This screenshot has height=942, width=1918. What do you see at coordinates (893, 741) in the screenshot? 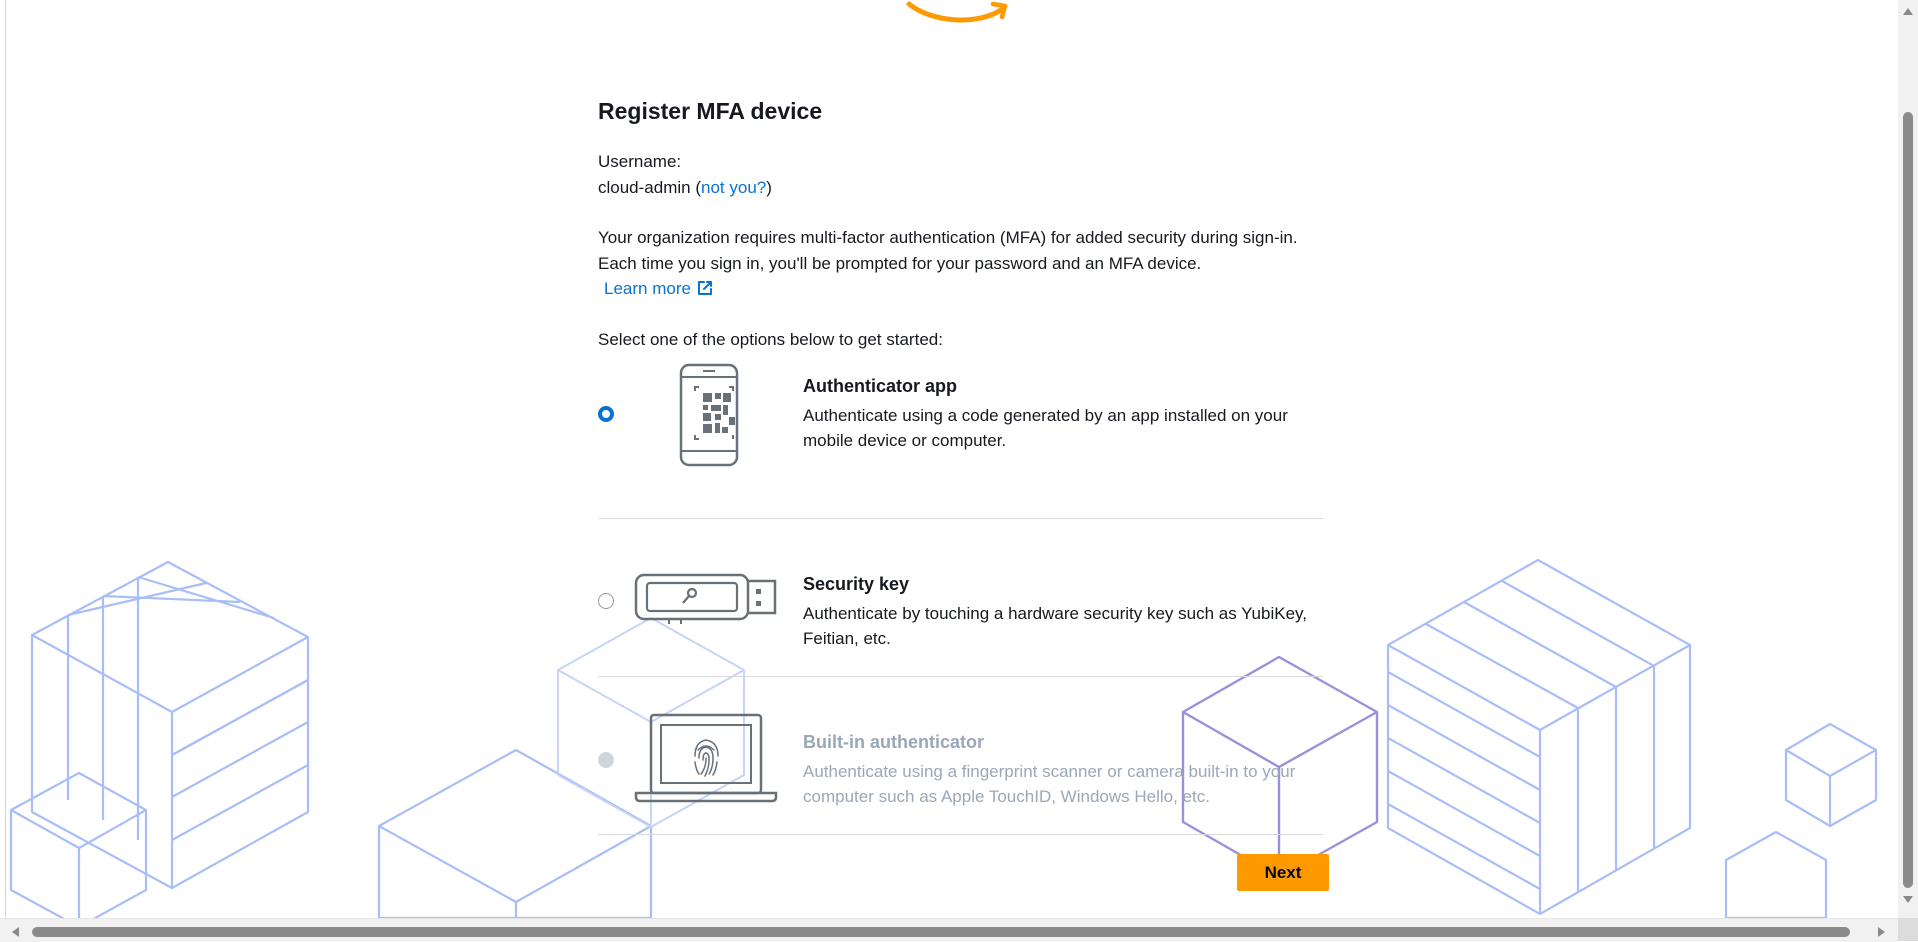
I see `option-title: Built-in authenticator` at bounding box center [893, 741].